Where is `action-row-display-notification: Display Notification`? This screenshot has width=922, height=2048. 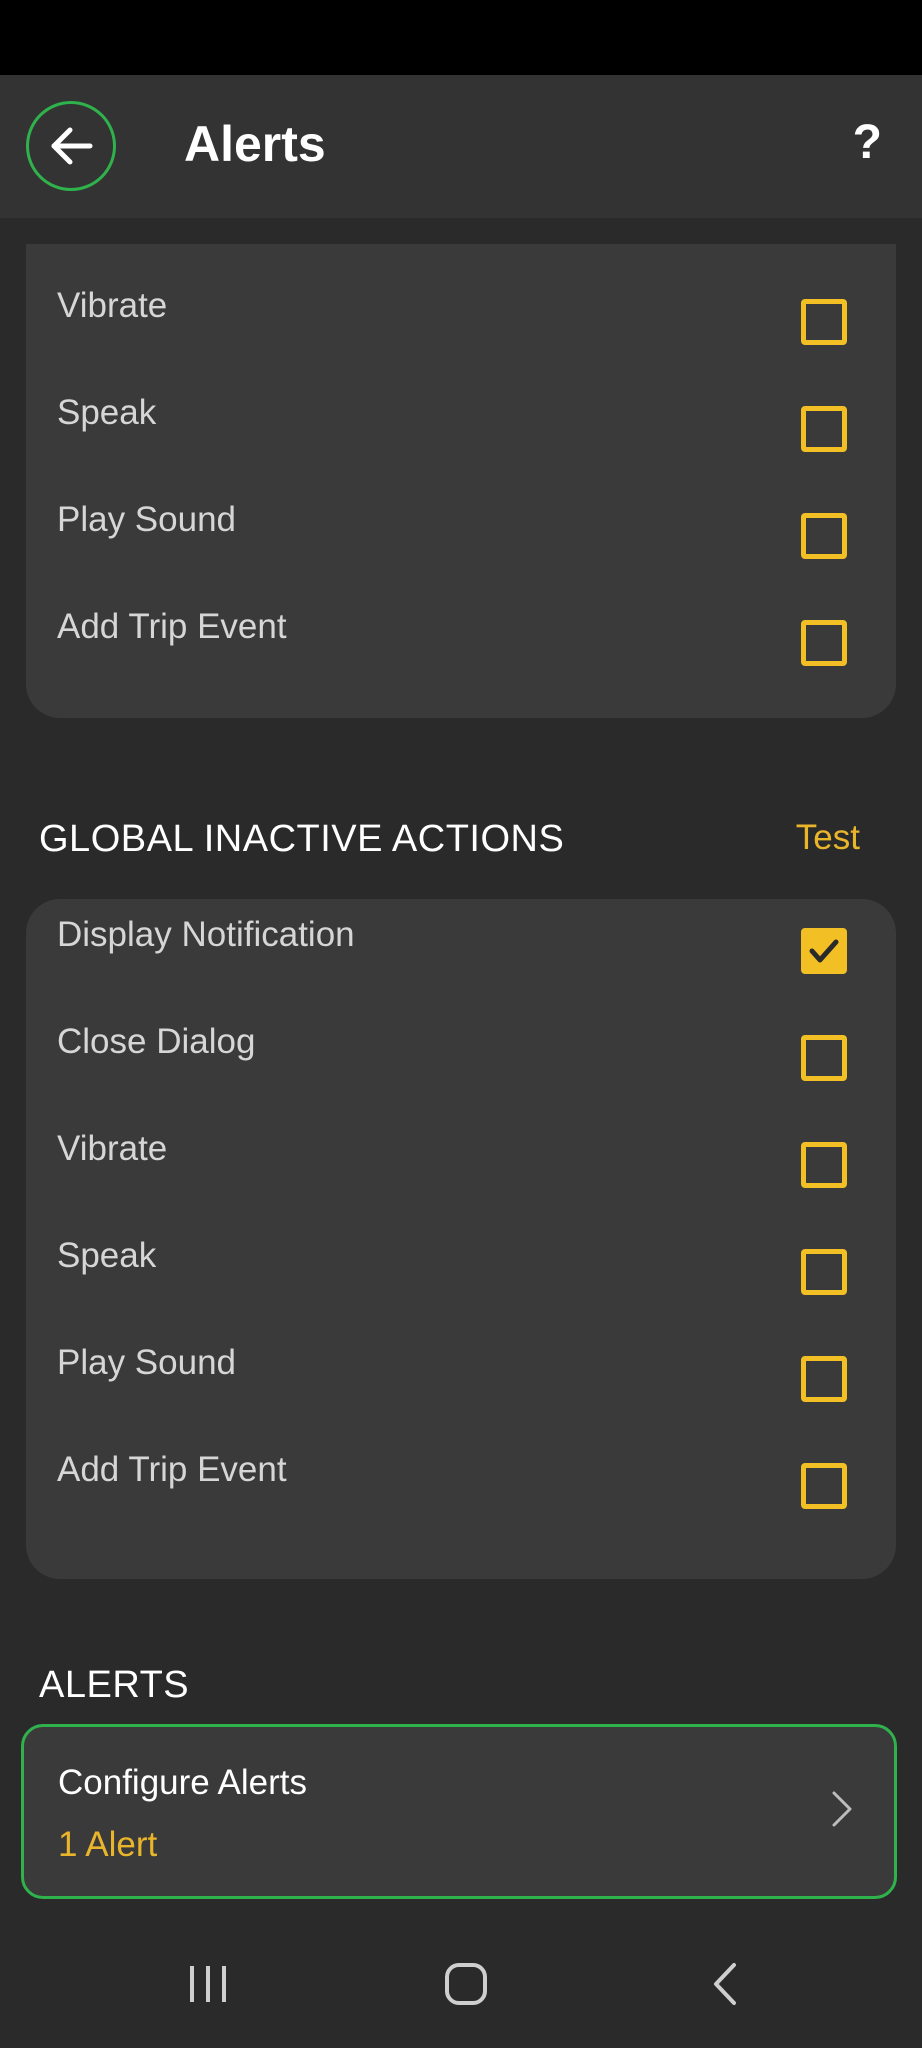 action-row-display-notification: Display Notification is located at coordinates (461, 952).